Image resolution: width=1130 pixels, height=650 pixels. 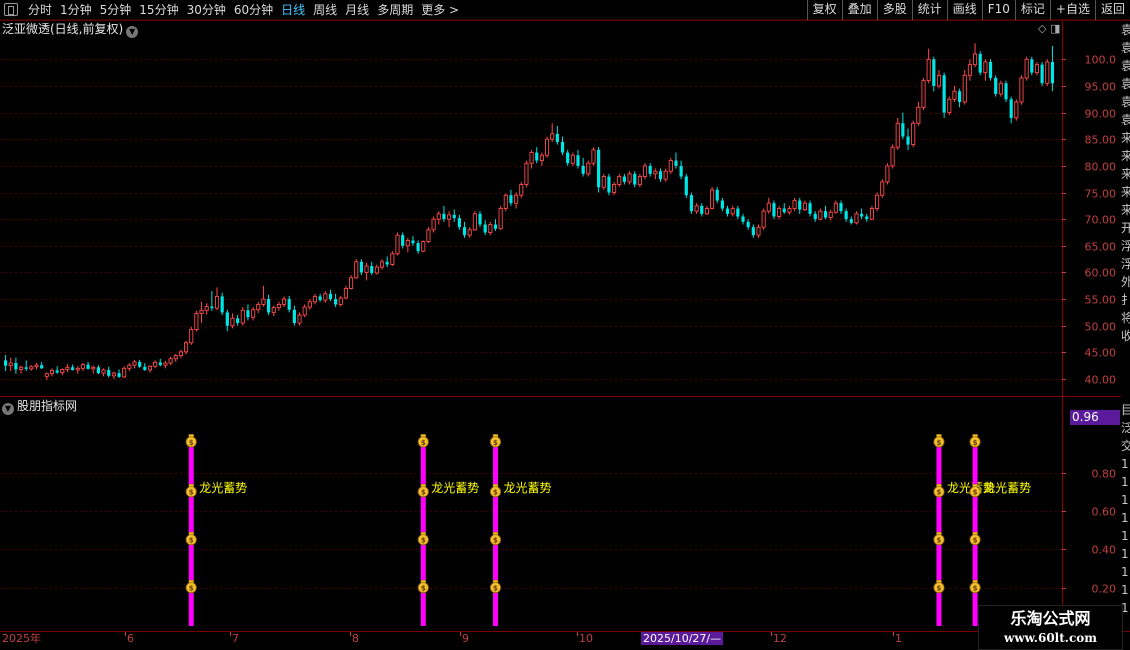 What do you see at coordinates (21, 638) in the screenshot?
I see `date-label: 2025年` at bounding box center [21, 638].